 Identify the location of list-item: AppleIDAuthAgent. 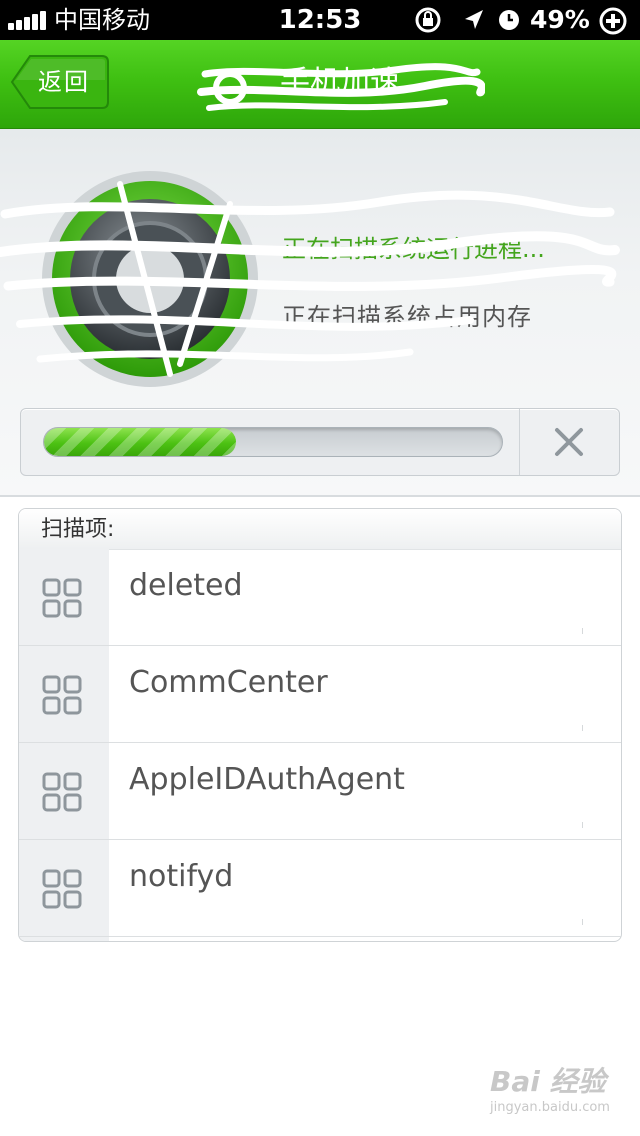
(320, 791).